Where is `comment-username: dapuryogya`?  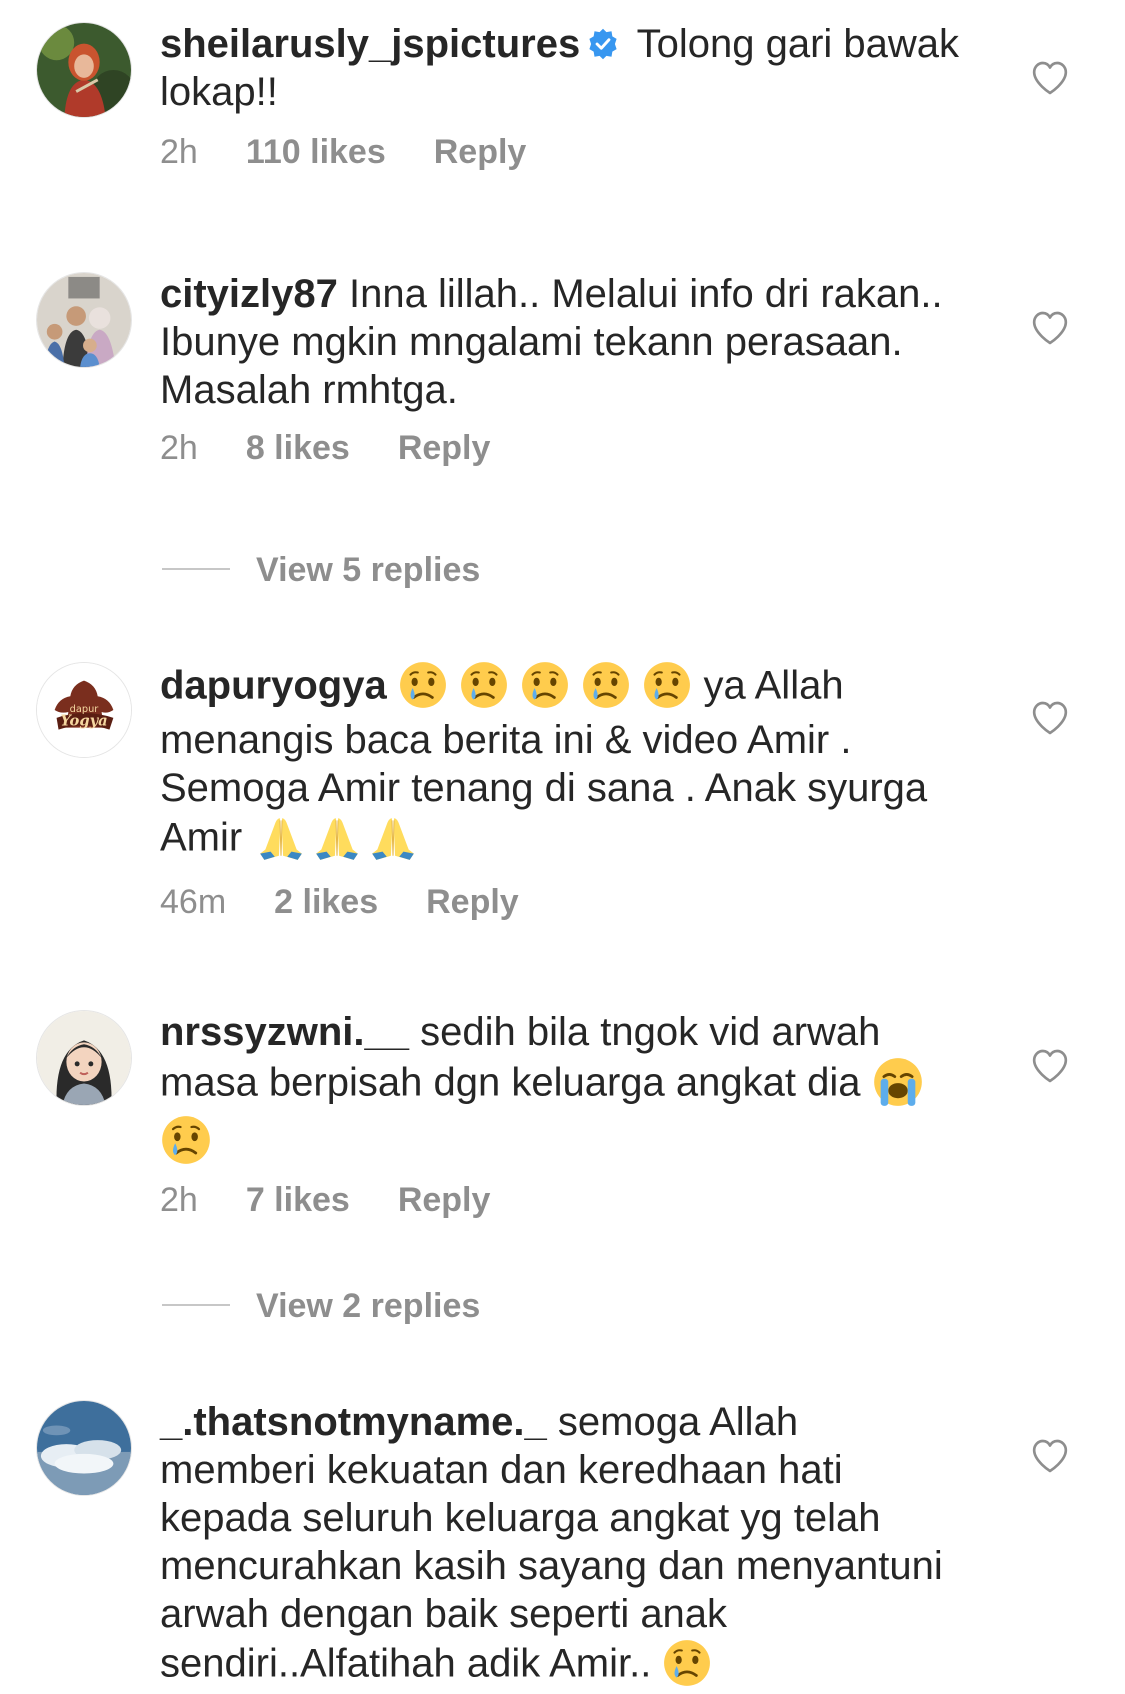
comment-username: dapuryogya is located at coordinates (273, 686).